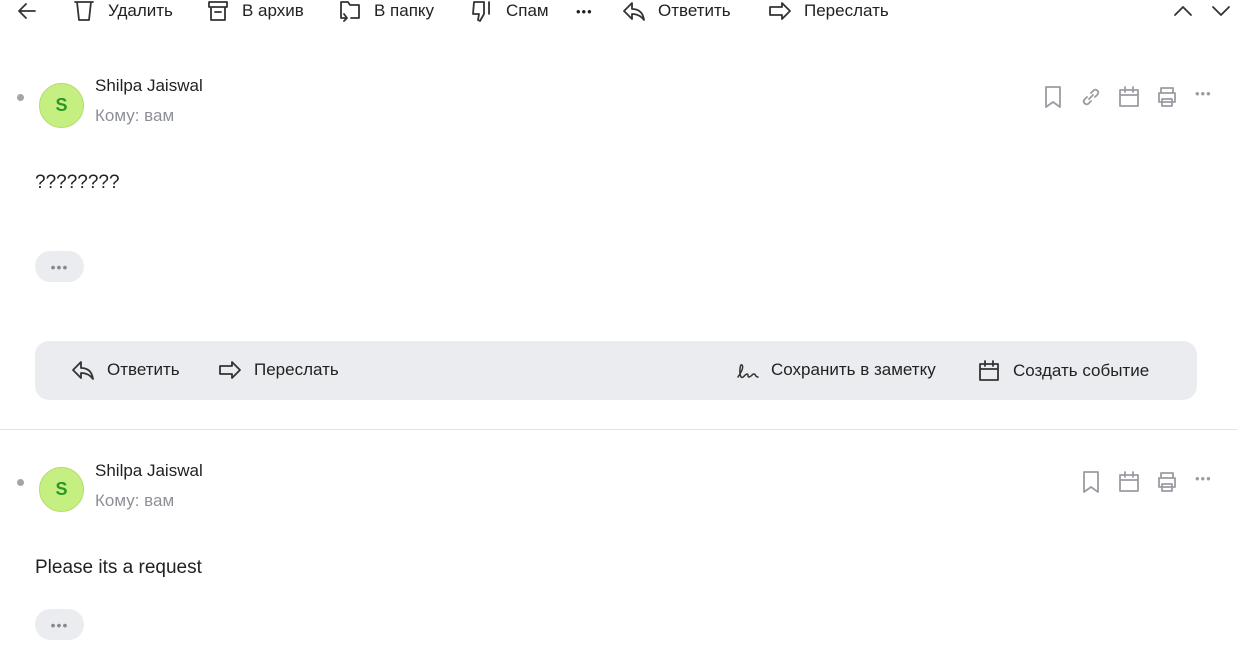 Image resolution: width=1237 pixels, height=669 pixels. Describe the element at coordinates (584, 11) in the screenshot. I see `more-button: •••` at that location.